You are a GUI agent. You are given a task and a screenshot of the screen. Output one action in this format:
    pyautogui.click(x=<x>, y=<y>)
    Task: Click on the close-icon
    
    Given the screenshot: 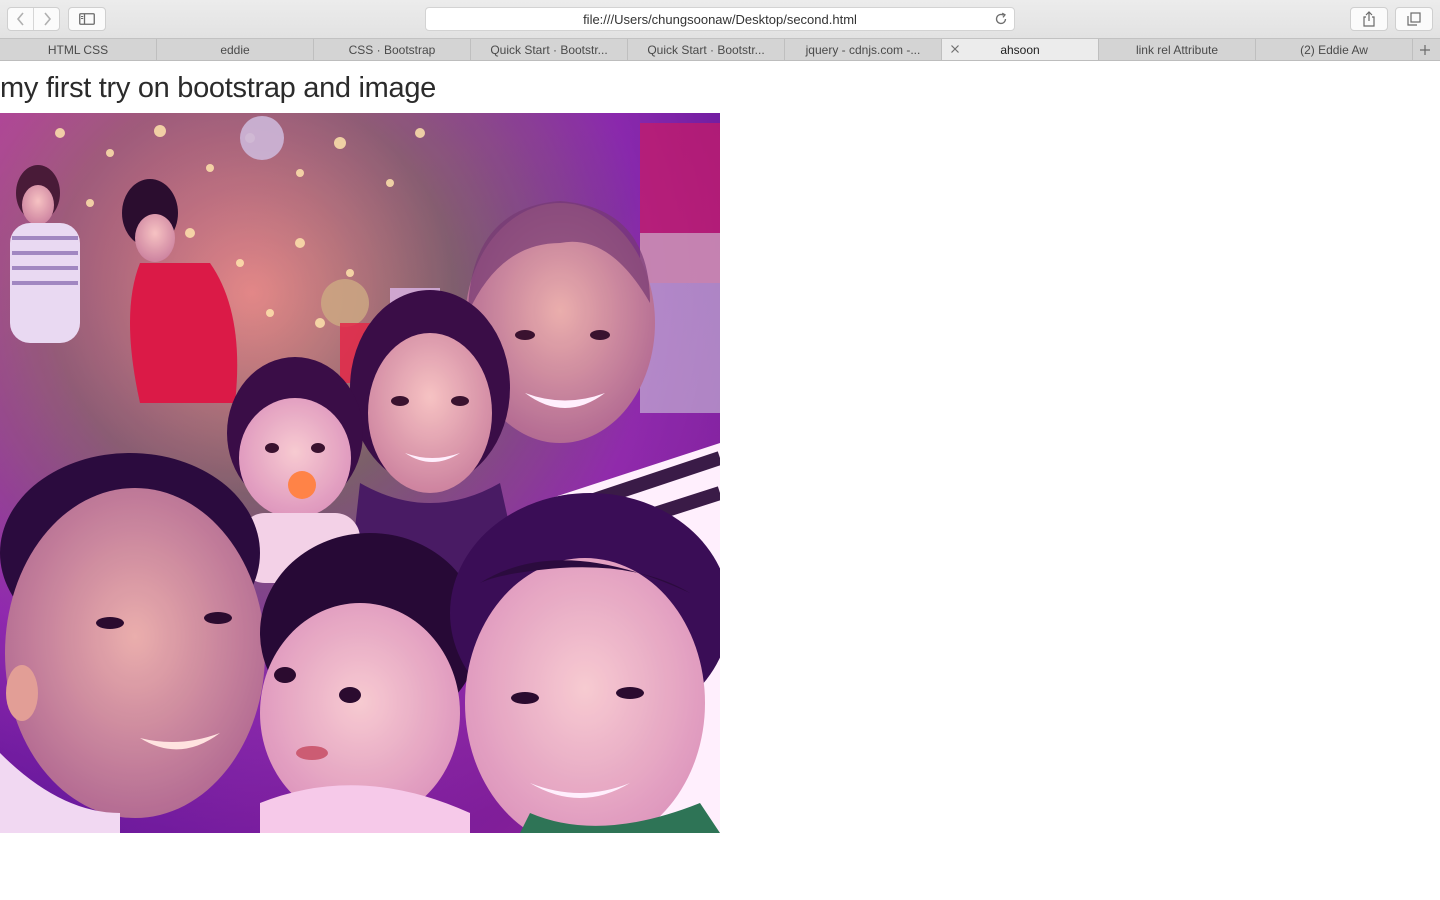 What is the action you would take?
    pyautogui.click(x=955, y=49)
    